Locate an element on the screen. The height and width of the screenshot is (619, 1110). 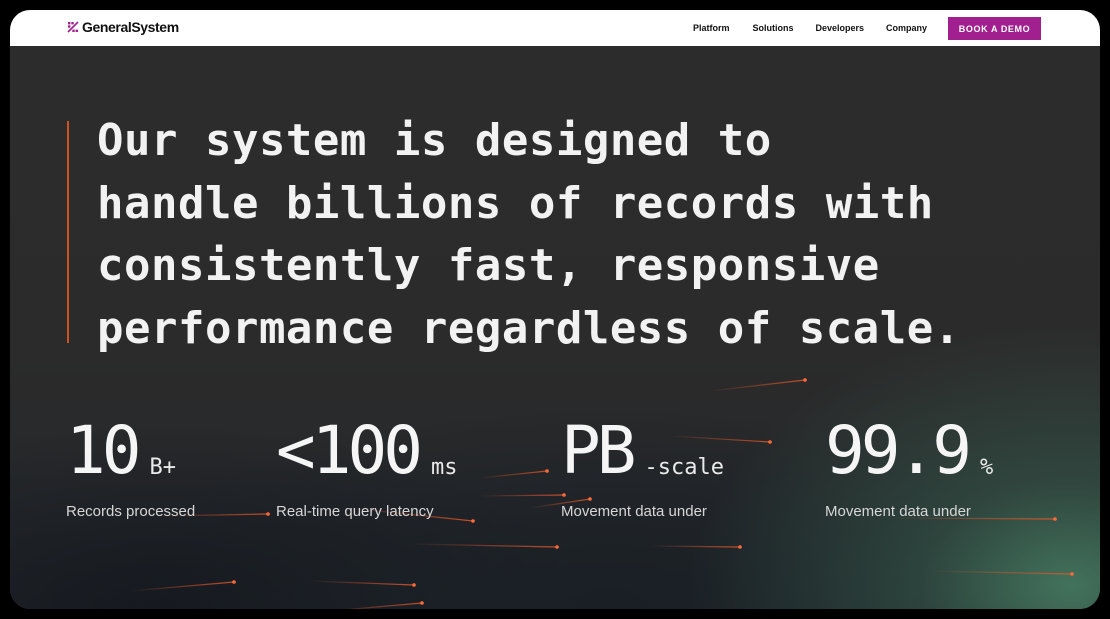
nav-item-company: Company is located at coordinates (906, 28).